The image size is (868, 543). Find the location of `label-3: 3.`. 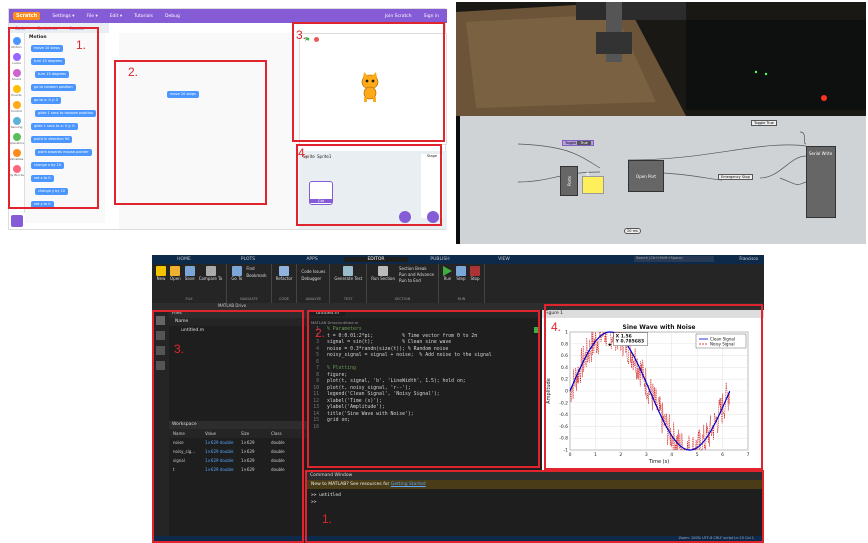

label-3: 3. is located at coordinates (301, 35).